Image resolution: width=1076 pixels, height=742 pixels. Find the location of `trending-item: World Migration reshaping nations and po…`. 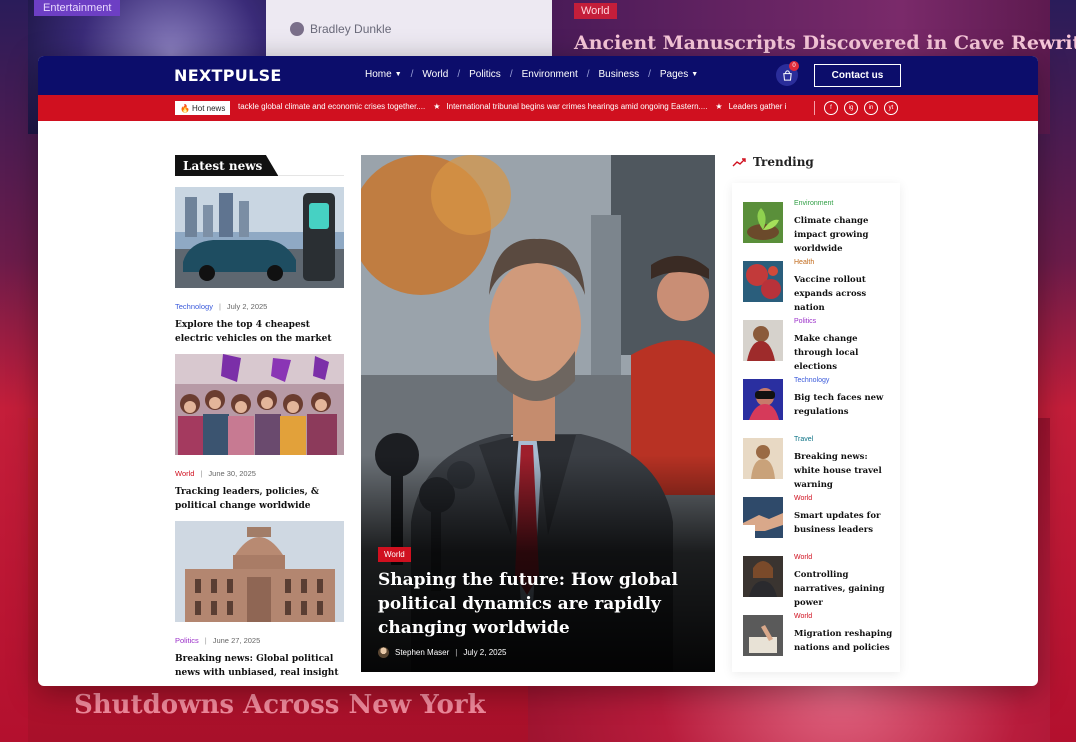

trending-item: World Migration reshaping nations and po… is located at coordinates (818, 635).